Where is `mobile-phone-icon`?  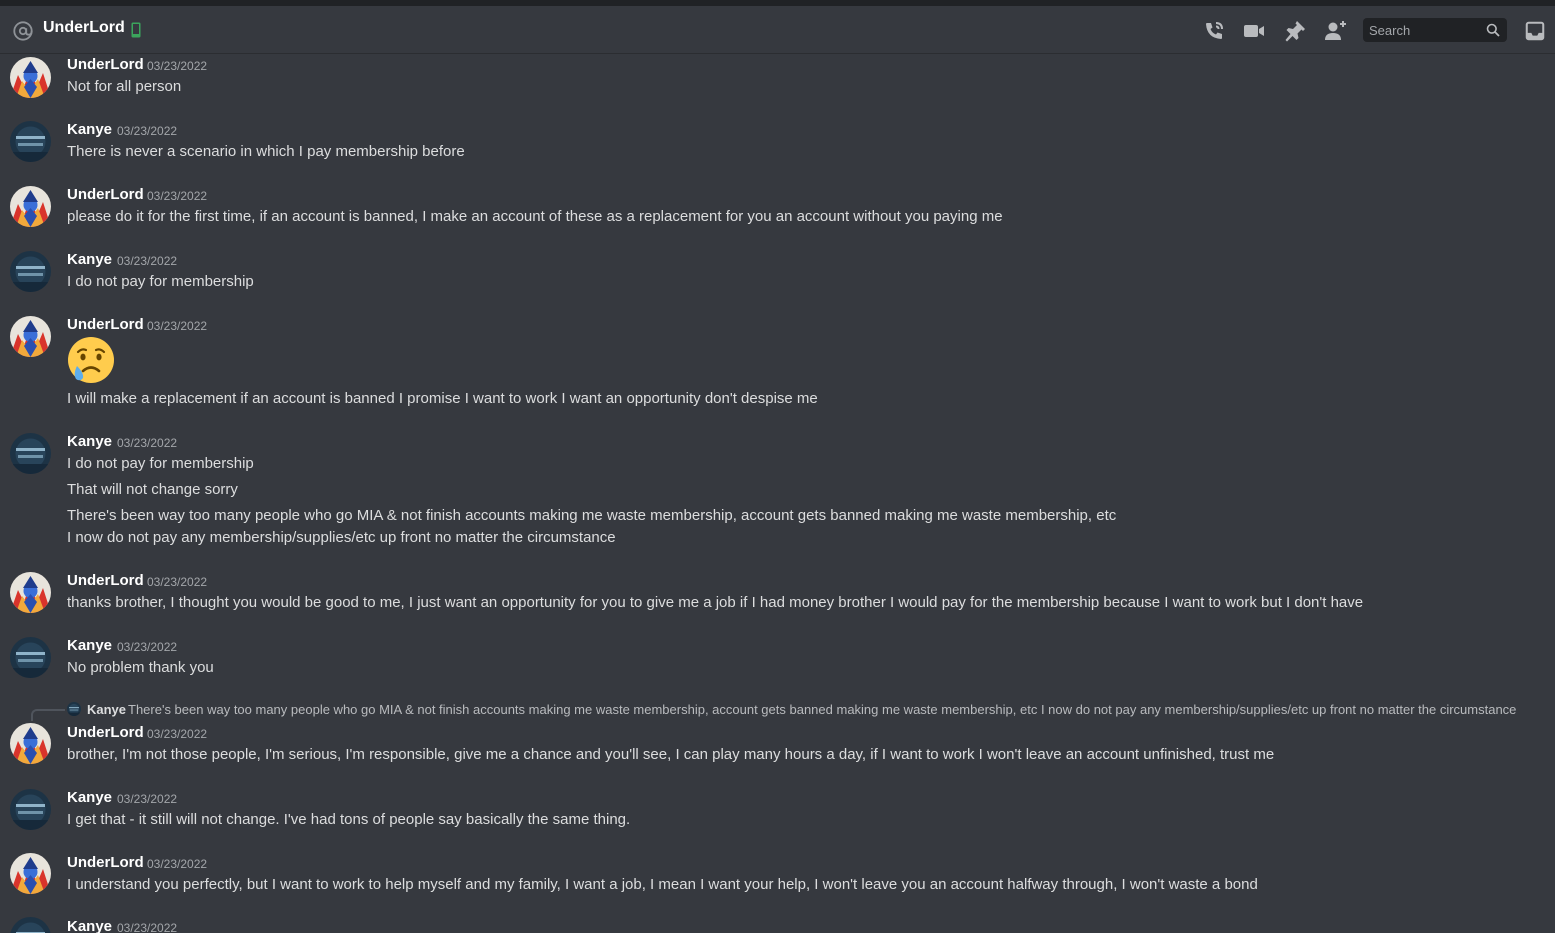
mobile-phone-icon is located at coordinates (136, 30).